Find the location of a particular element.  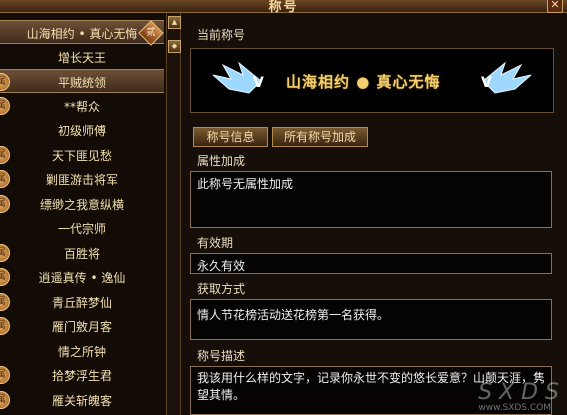

attr-label: 属性加成 is located at coordinates (221, 161).